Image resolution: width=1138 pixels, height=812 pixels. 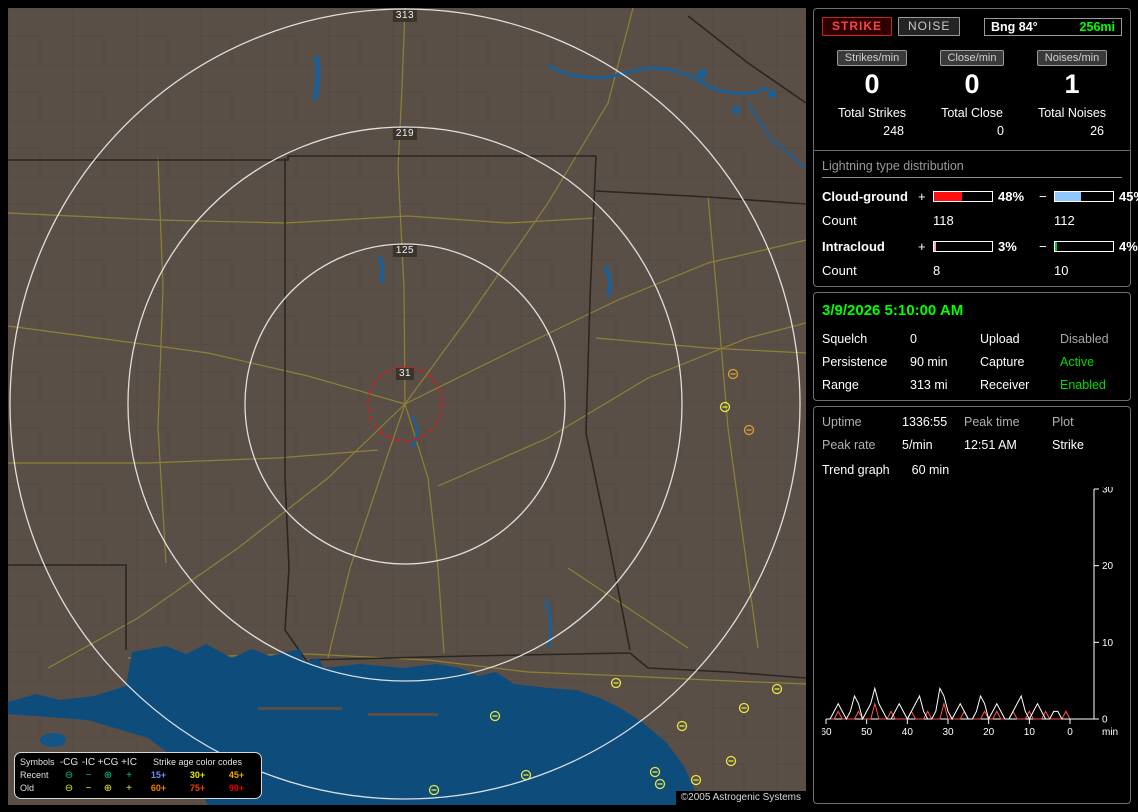 I want to click on old-pos-cg-icon: ⊕, so click(x=108, y=788).